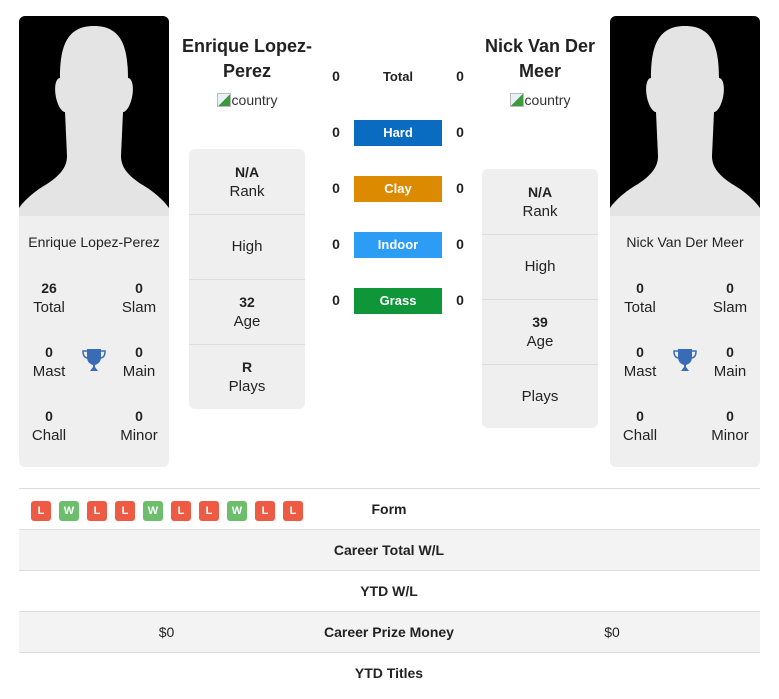  I want to click on player1-slam-titles: 0 Slam, so click(139, 298).